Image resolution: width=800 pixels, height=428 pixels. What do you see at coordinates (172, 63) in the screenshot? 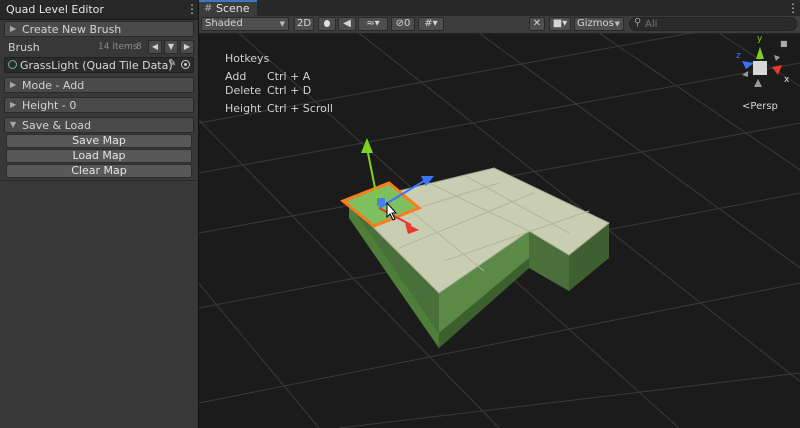
I see `pencil-icon: ✎` at bounding box center [172, 63].